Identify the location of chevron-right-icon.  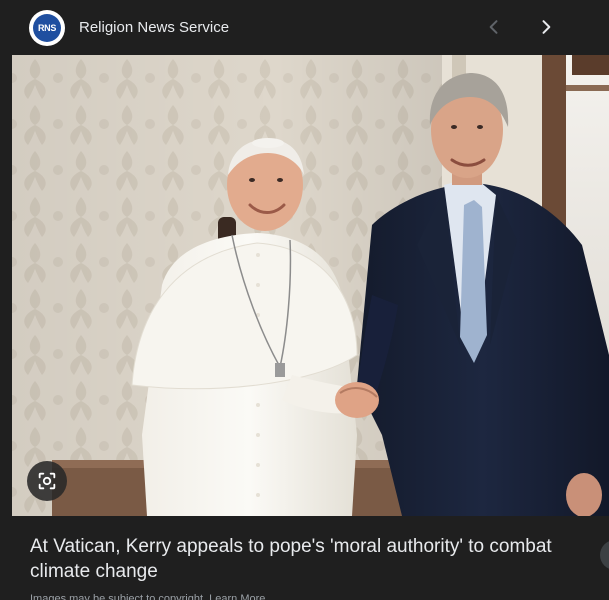
(546, 27).